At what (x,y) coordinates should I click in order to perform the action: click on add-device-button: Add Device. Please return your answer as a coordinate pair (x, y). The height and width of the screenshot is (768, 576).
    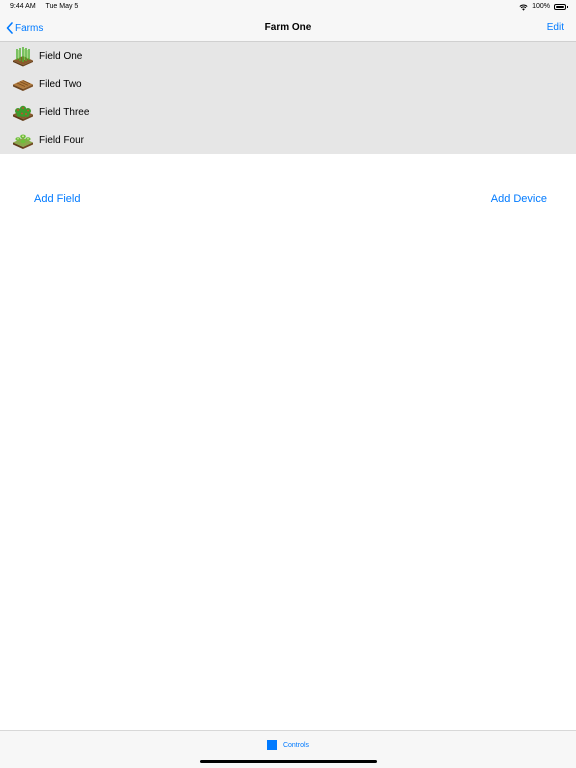
    Looking at the image, I should click on (519, 199).